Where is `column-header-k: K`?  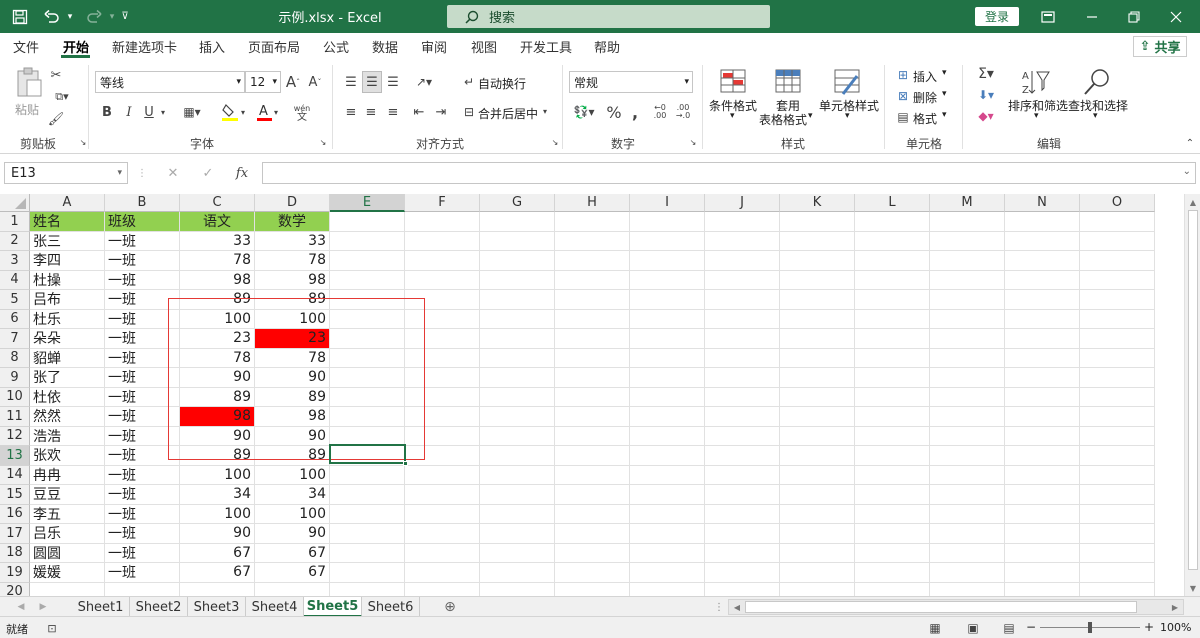 column-header-k: K is located at coordinates (817, 203).